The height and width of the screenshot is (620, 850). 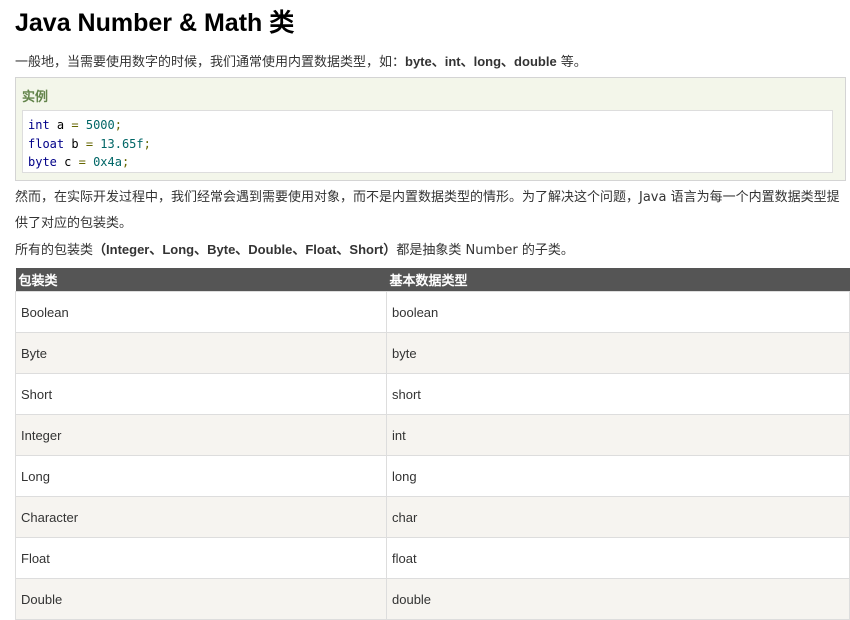 What do you see at coordinates (618, 435) in the screenshot?
I see `primitive-type-cell: int` at bounding box center [618, 435].